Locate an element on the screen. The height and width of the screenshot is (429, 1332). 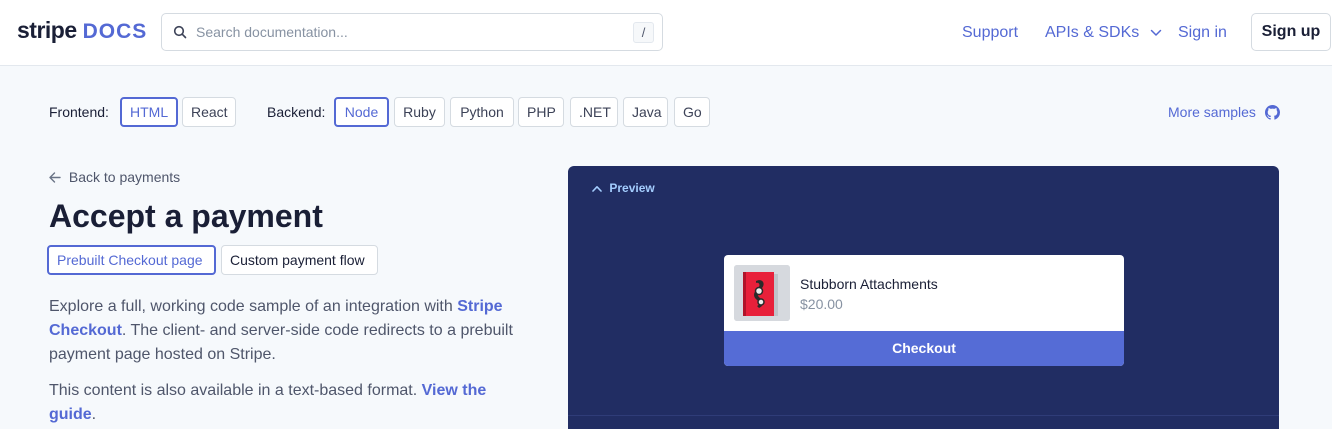
product-name: Stubborn Attachments is located at coordinates (869, 284).